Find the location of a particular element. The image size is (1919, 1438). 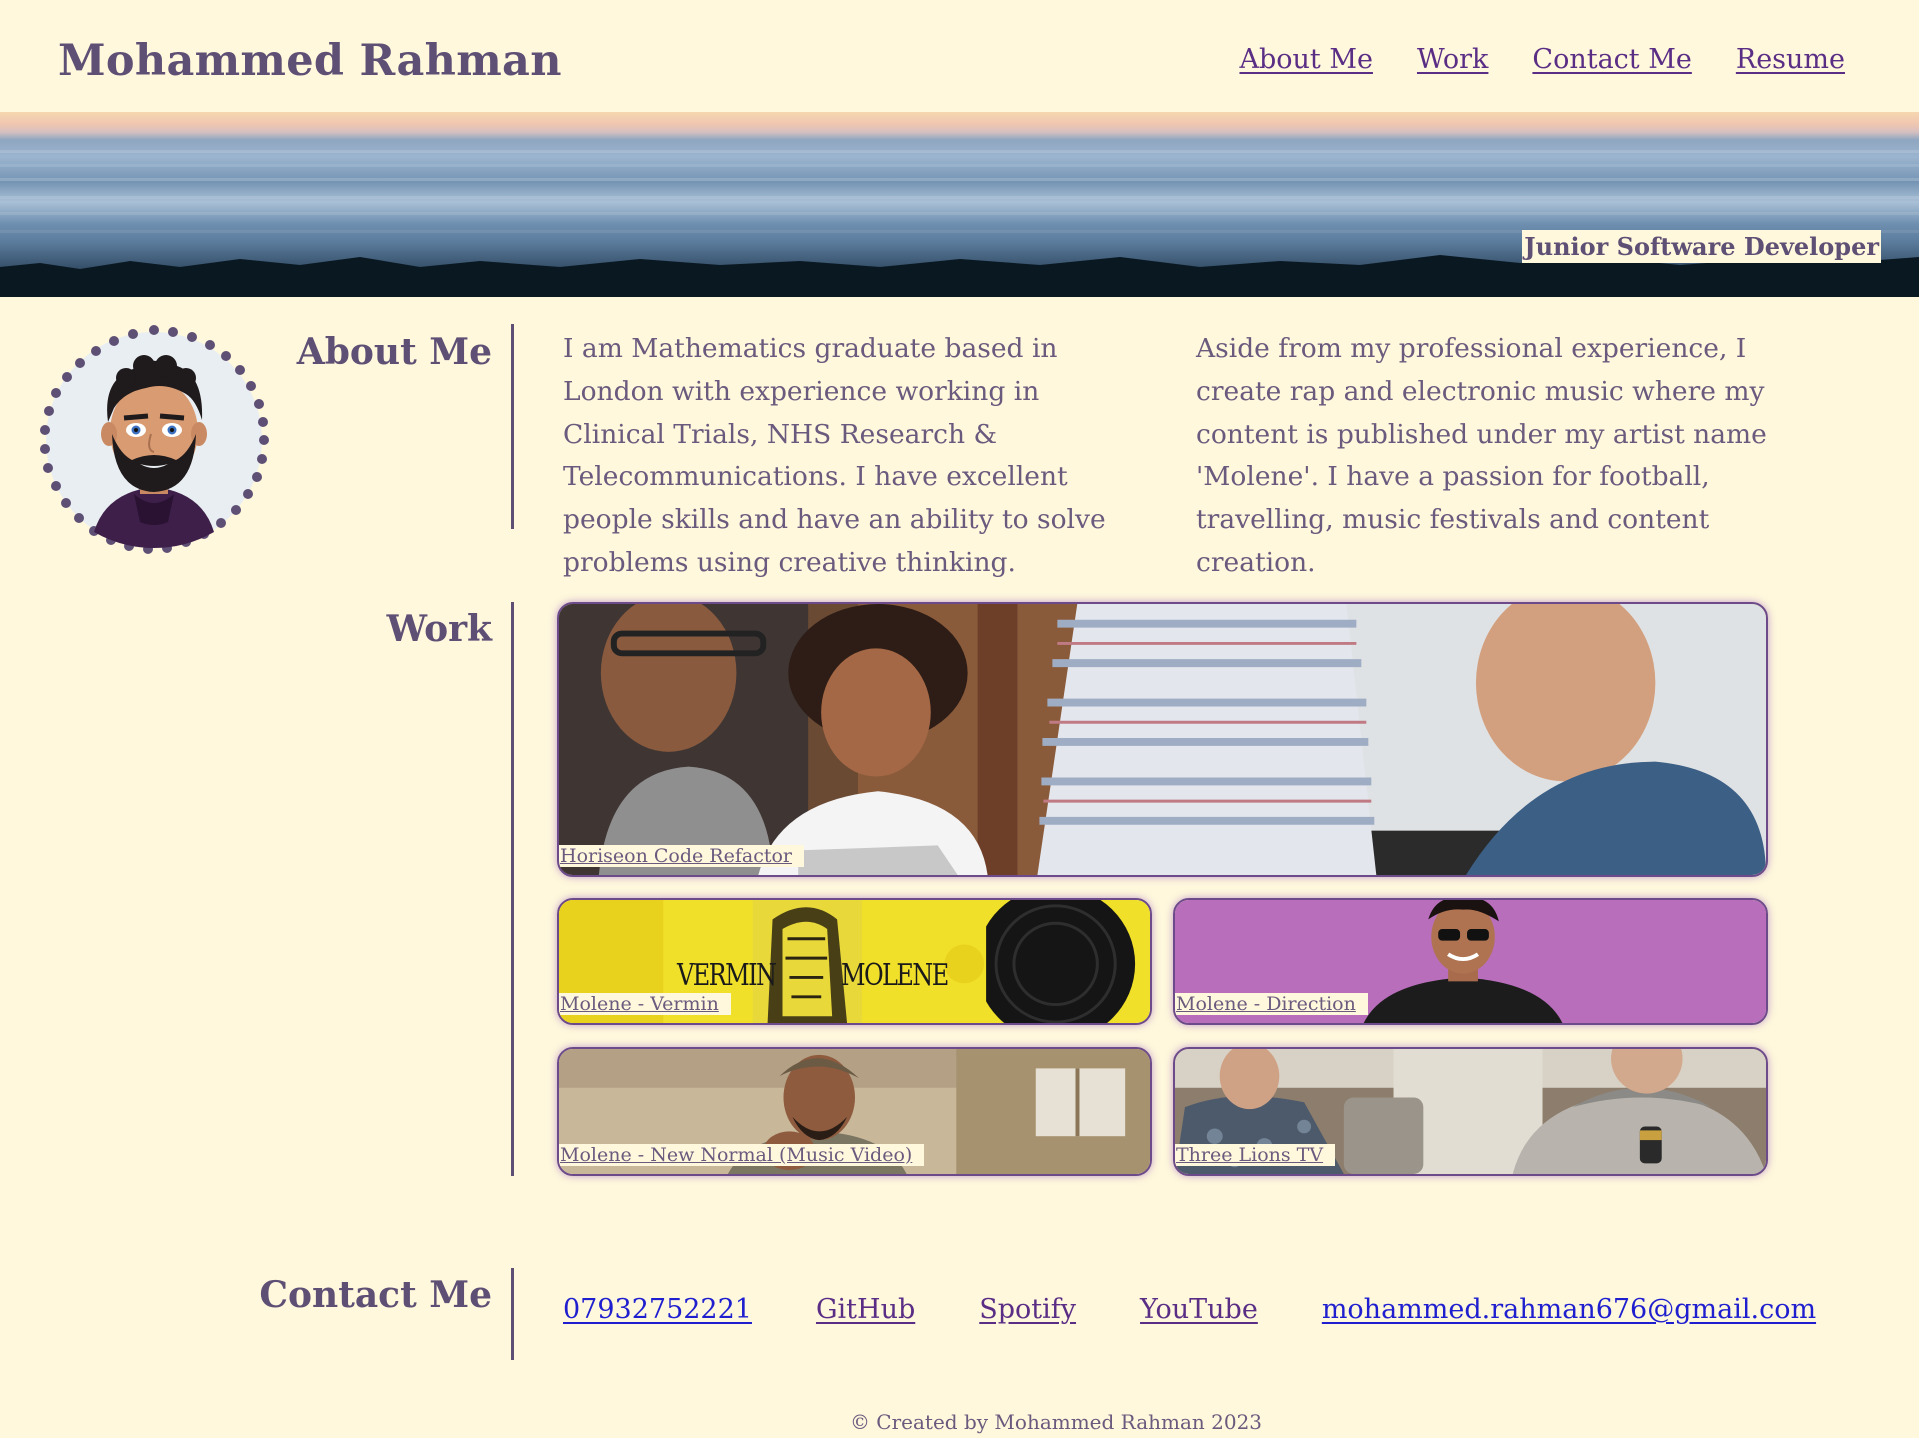

phone-link: 07932752221 is located at coordinates (657, 1309).